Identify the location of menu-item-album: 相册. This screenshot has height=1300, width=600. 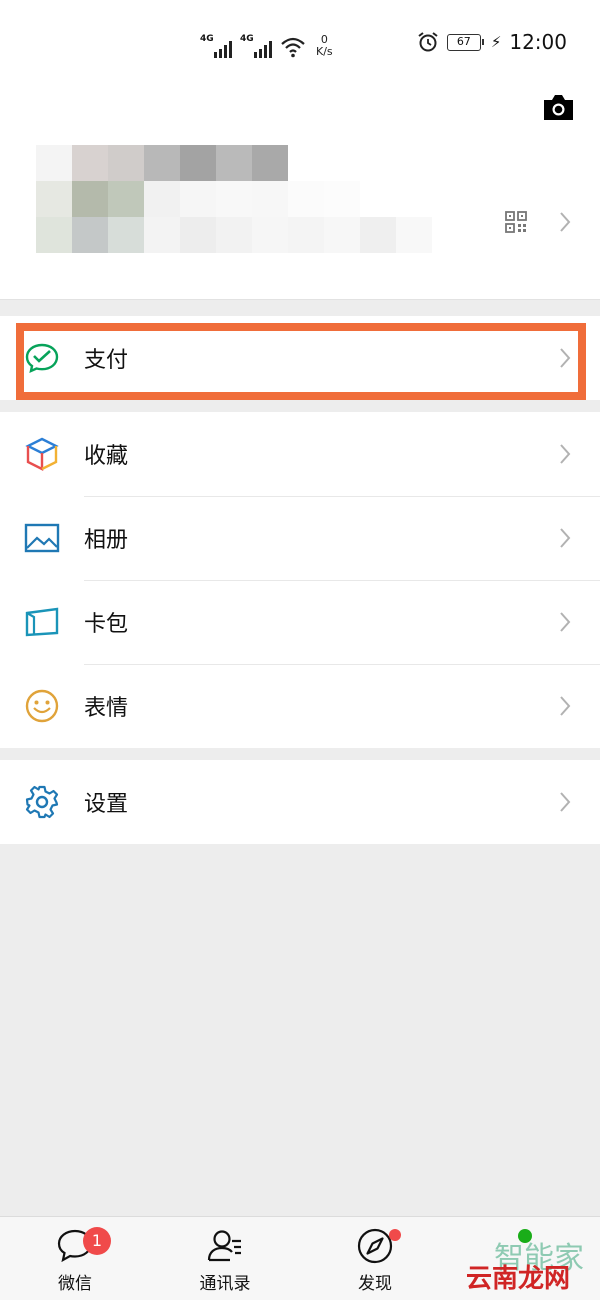
(300, 538).